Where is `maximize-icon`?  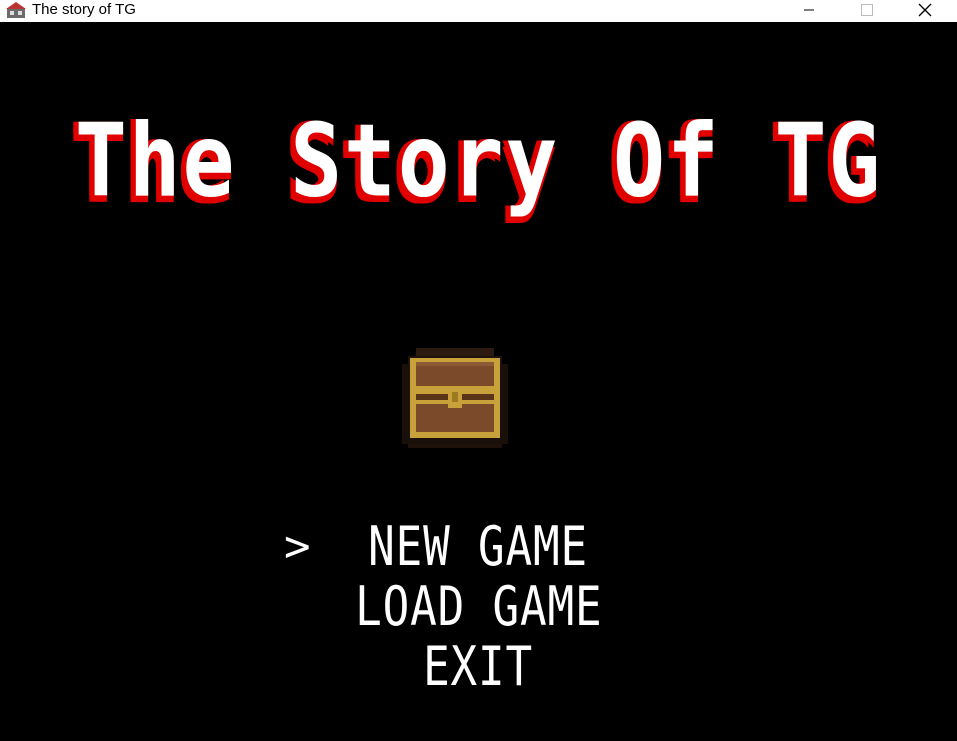
maximize-icon is located at coordinates (867, 10).